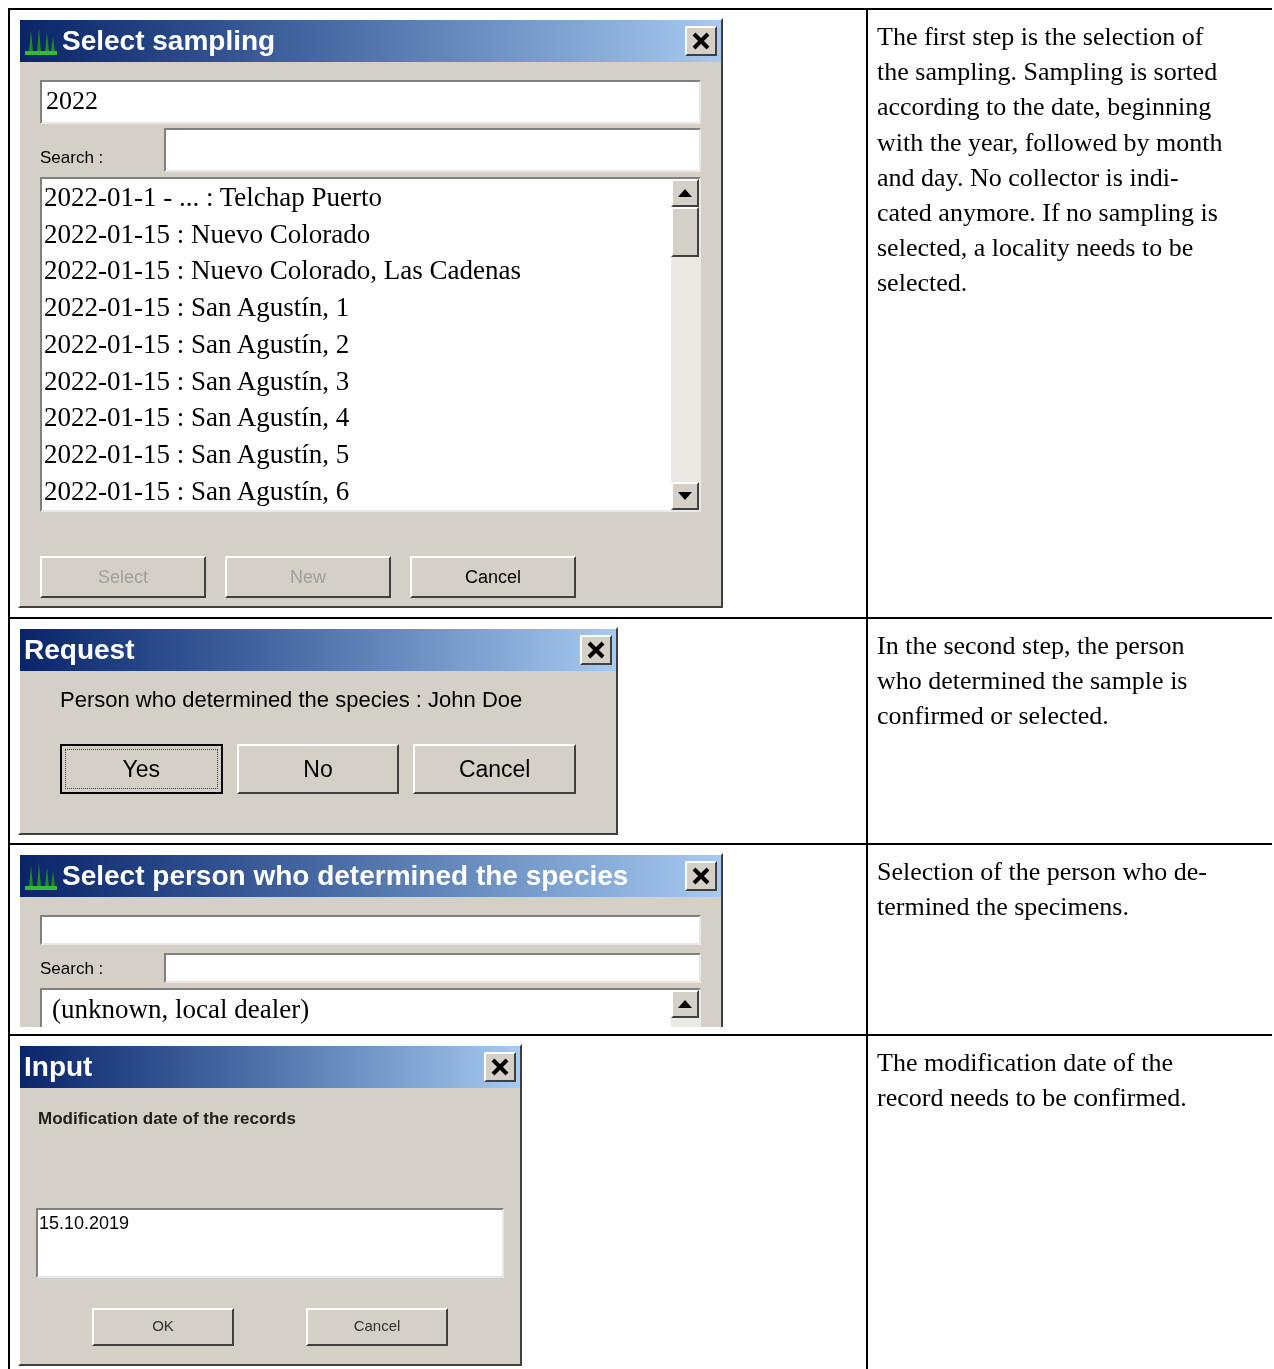 This screenshot has width=1274, height=1369. I want to click on window-title: Input, so click(59, 1067).